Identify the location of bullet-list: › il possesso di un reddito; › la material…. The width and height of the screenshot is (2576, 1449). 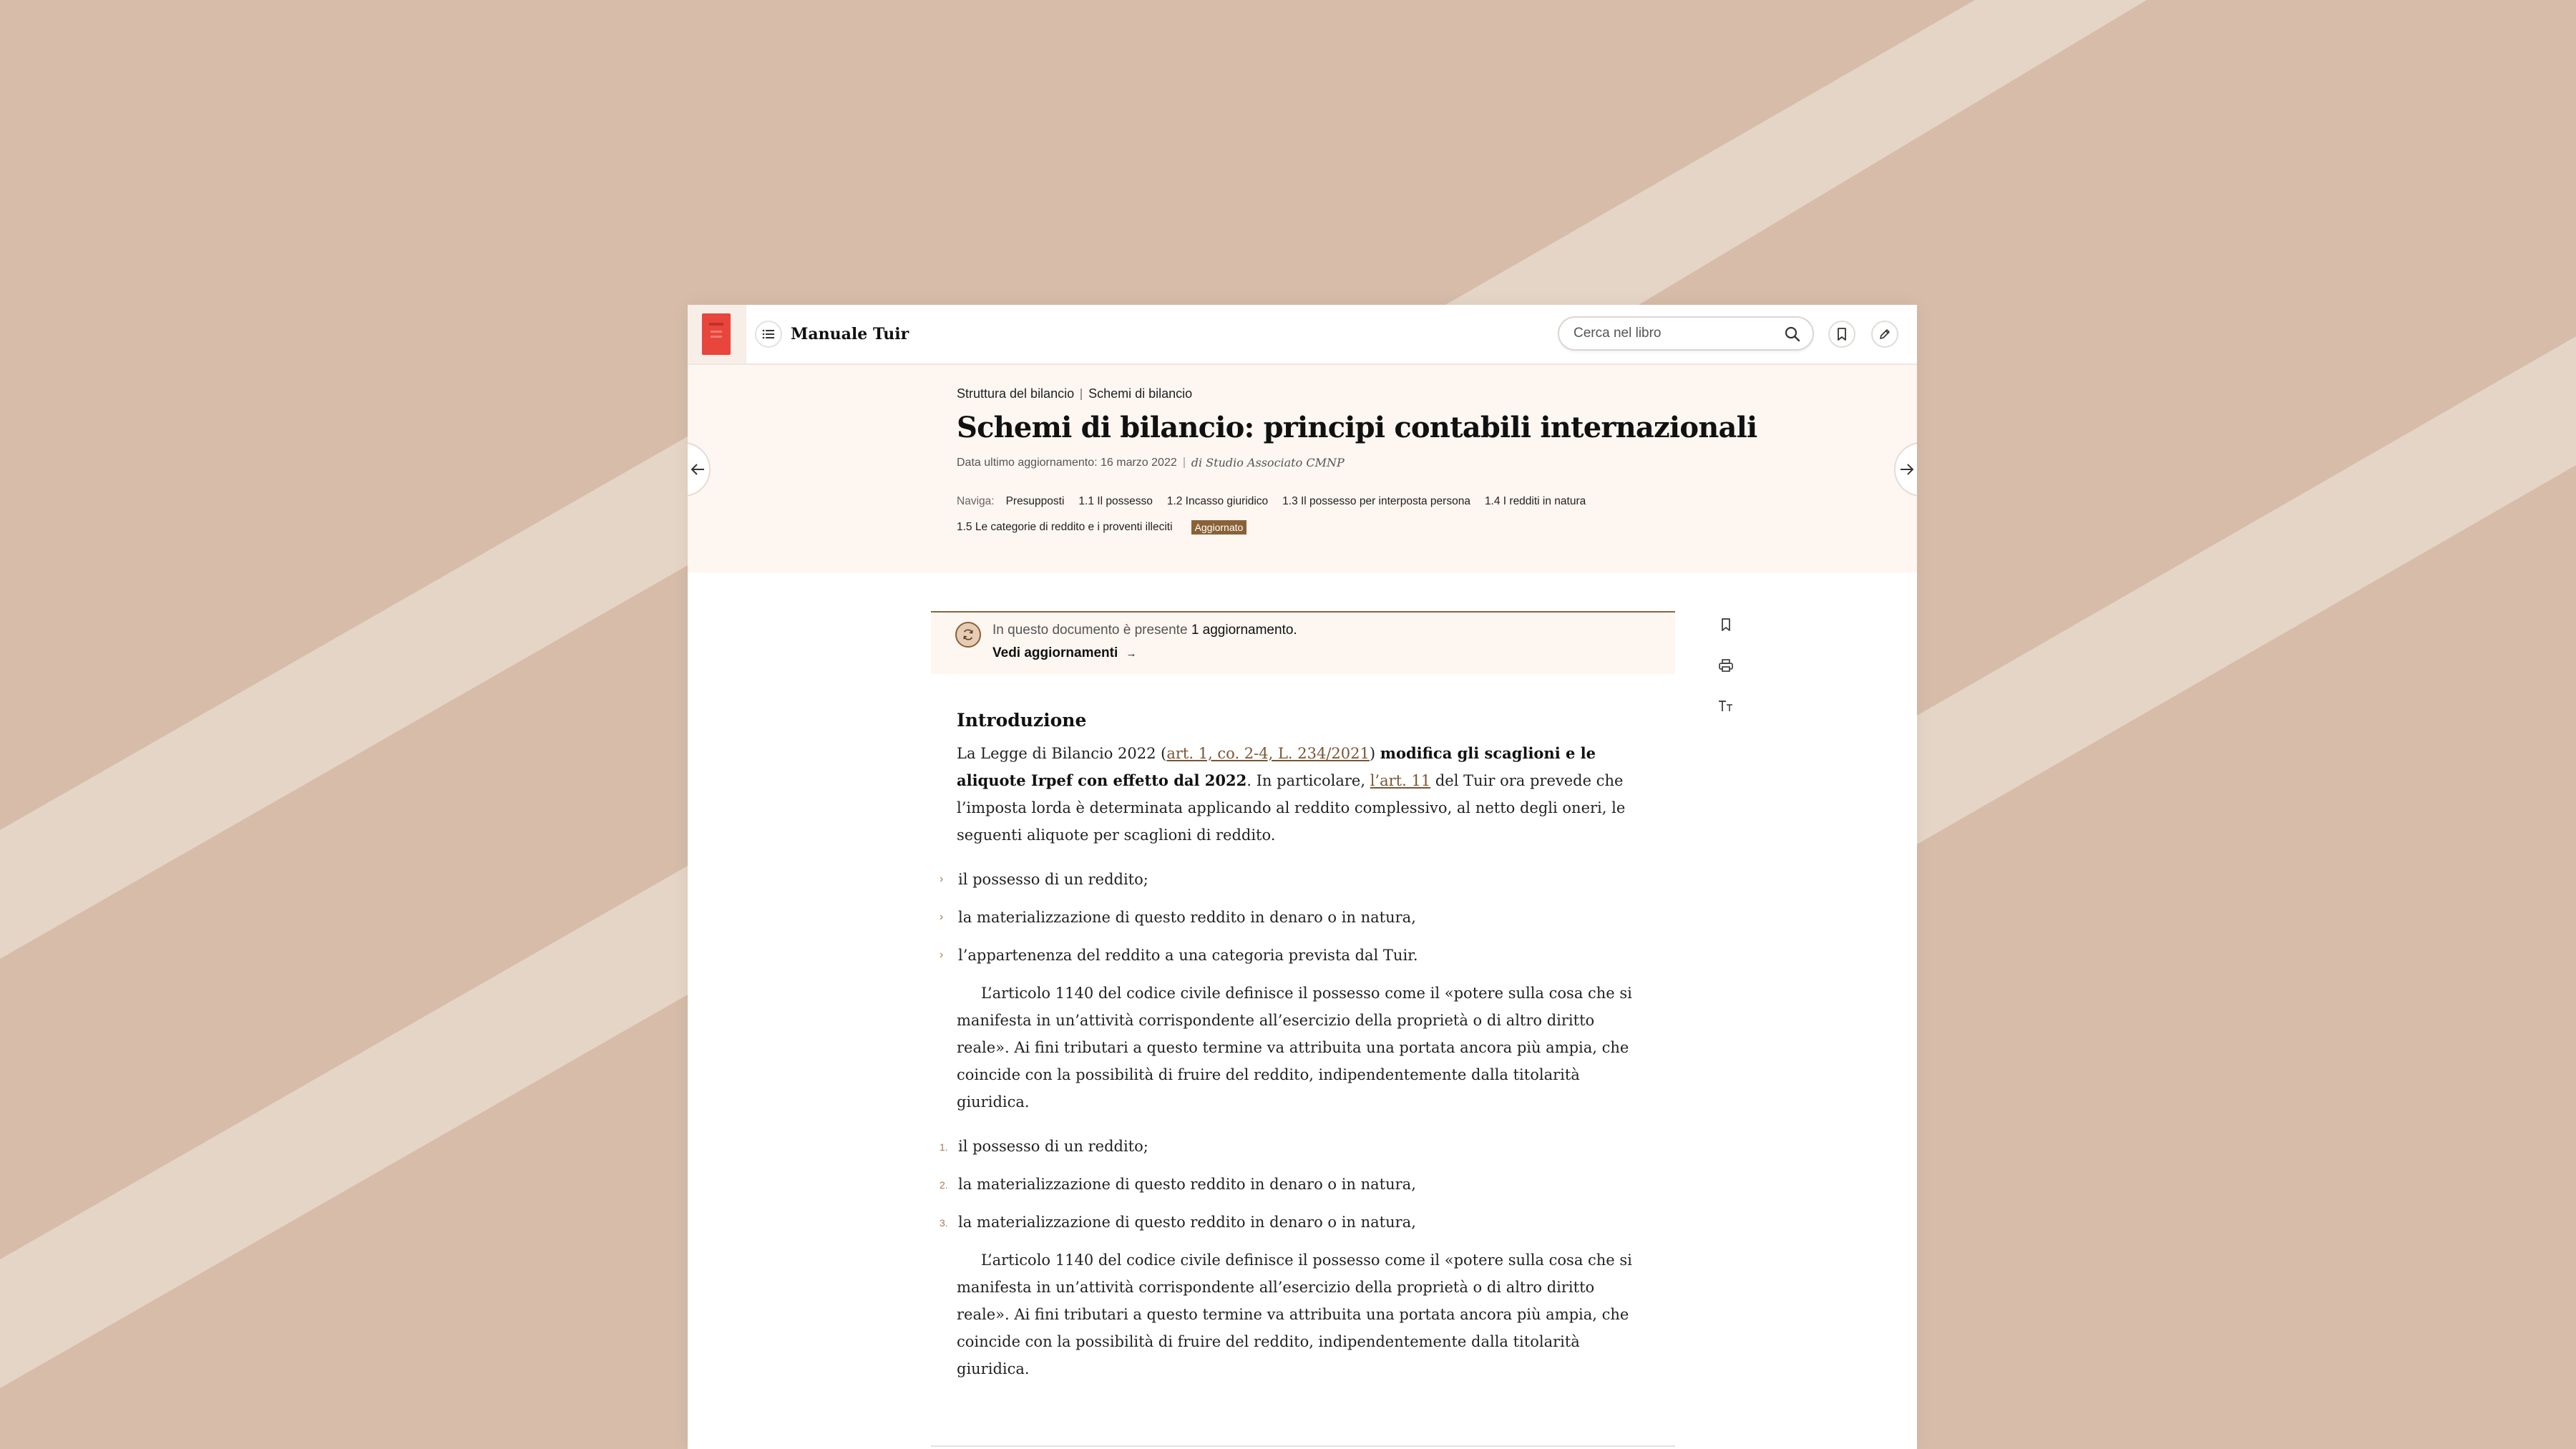
(1279, 917).